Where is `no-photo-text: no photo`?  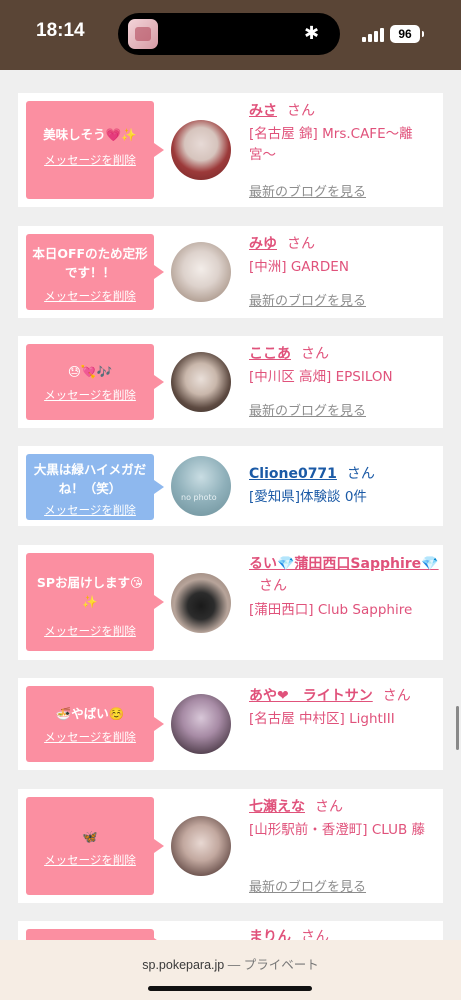 no-photo-text: no photo is located at coordinates (199, 497).